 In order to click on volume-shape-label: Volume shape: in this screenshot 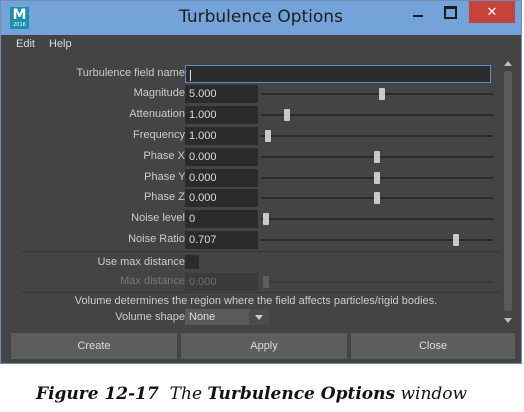, I will do `click(151, 317)`.